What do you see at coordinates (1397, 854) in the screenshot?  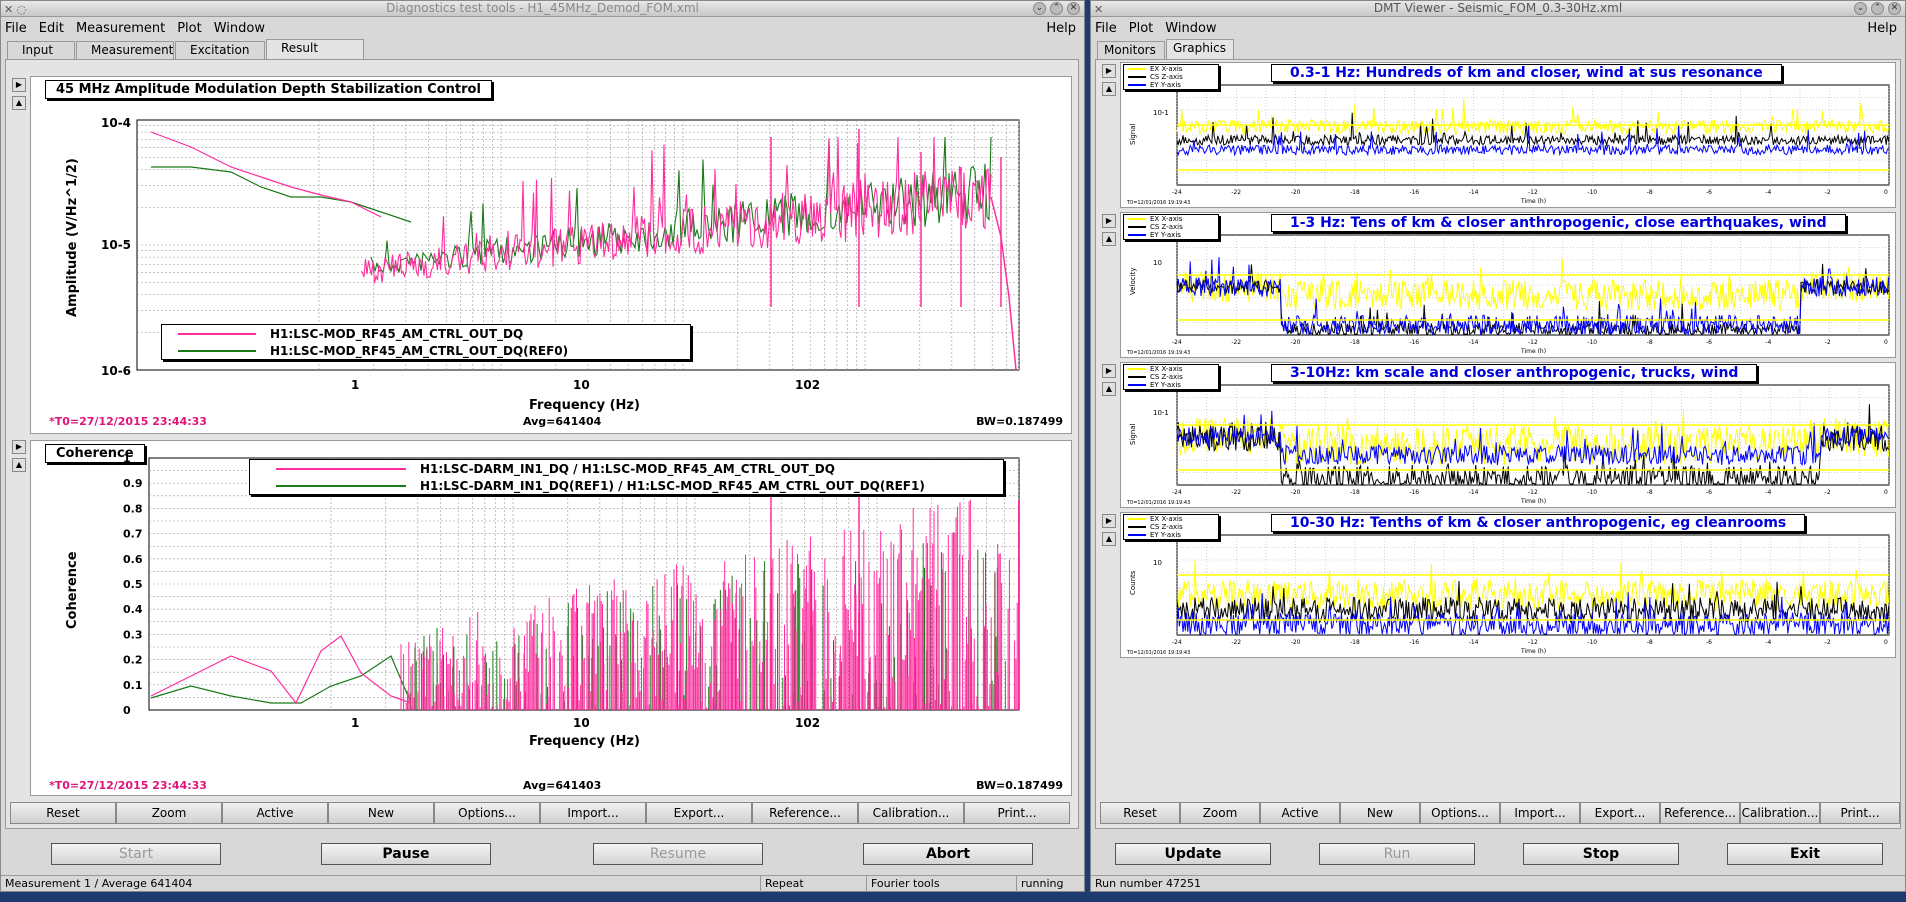 I see `run-button: Run` at bounding box center [1397, 854].